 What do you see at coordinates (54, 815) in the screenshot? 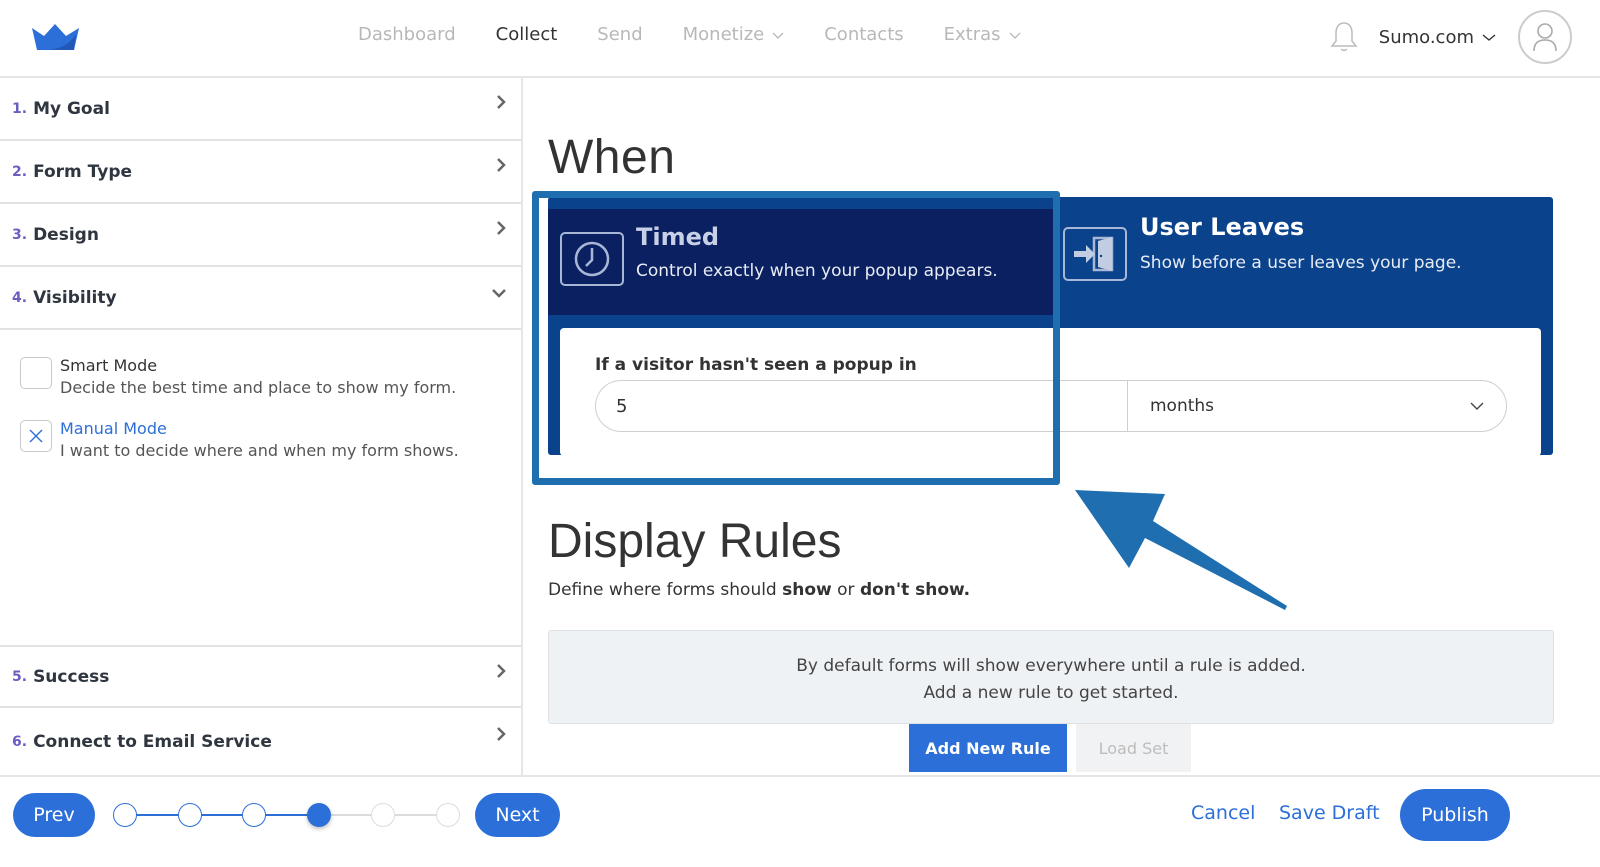
I see `prev-button: Prev` at bounding box center [54, 815].